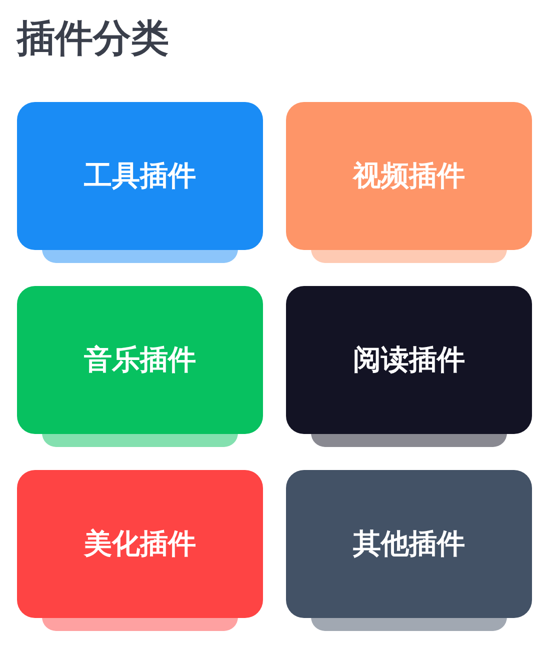 Image resolution: width=548 pixels, height=653 pixels. I want to click on category-card: 美化插件, so click(140, 544).